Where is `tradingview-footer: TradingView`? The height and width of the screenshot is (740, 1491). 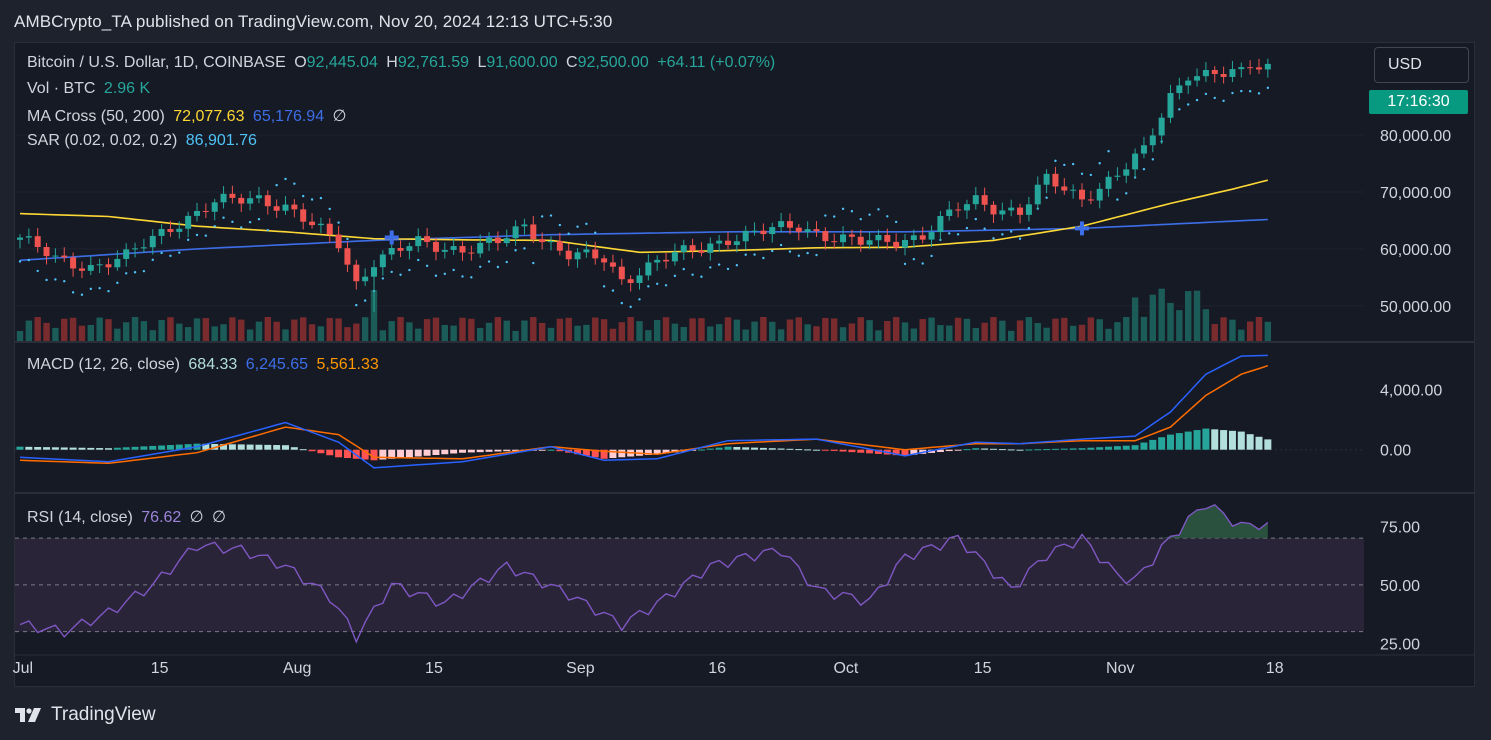 tradingview-footer: TradingView is located at coordinates (85, 715).